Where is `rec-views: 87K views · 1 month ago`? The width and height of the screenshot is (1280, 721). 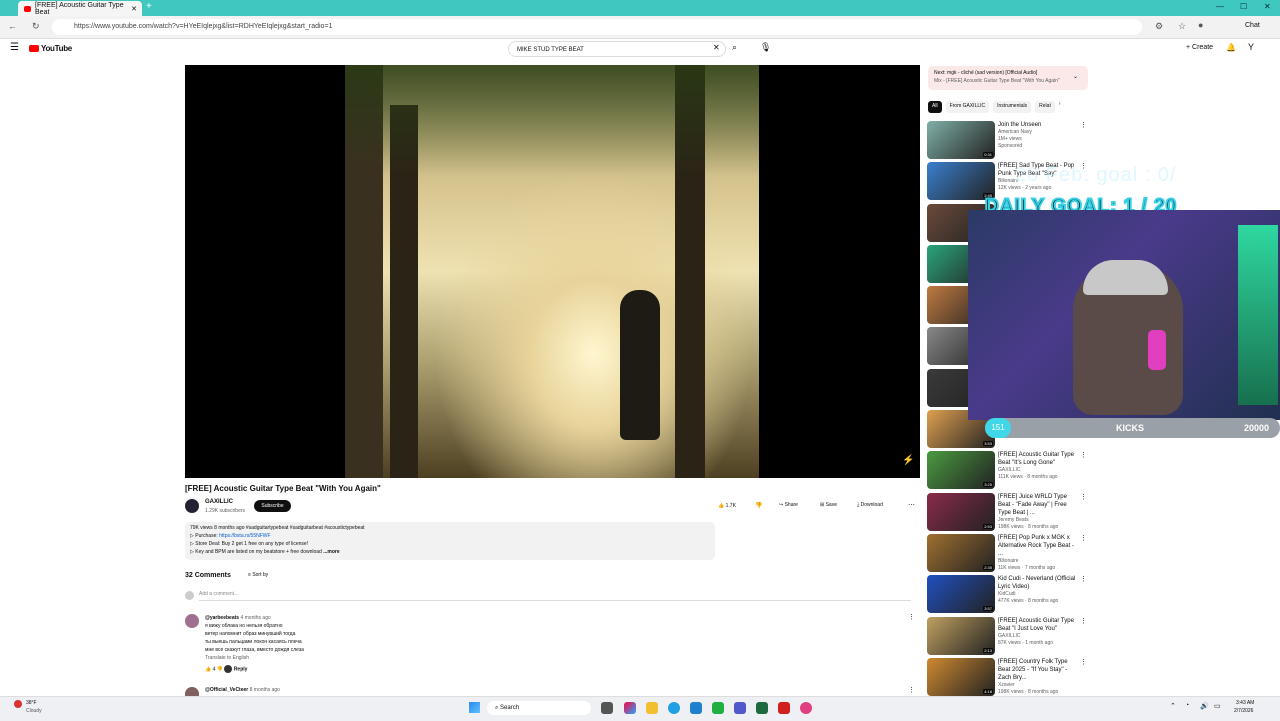
rec-views: 87K views · 1 month ago is located at coordinates (1026, 642).